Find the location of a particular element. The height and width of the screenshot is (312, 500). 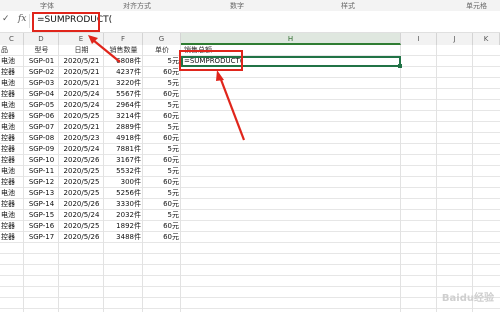

cell-quantity: 3488件 is located at coordinates (123, 237).